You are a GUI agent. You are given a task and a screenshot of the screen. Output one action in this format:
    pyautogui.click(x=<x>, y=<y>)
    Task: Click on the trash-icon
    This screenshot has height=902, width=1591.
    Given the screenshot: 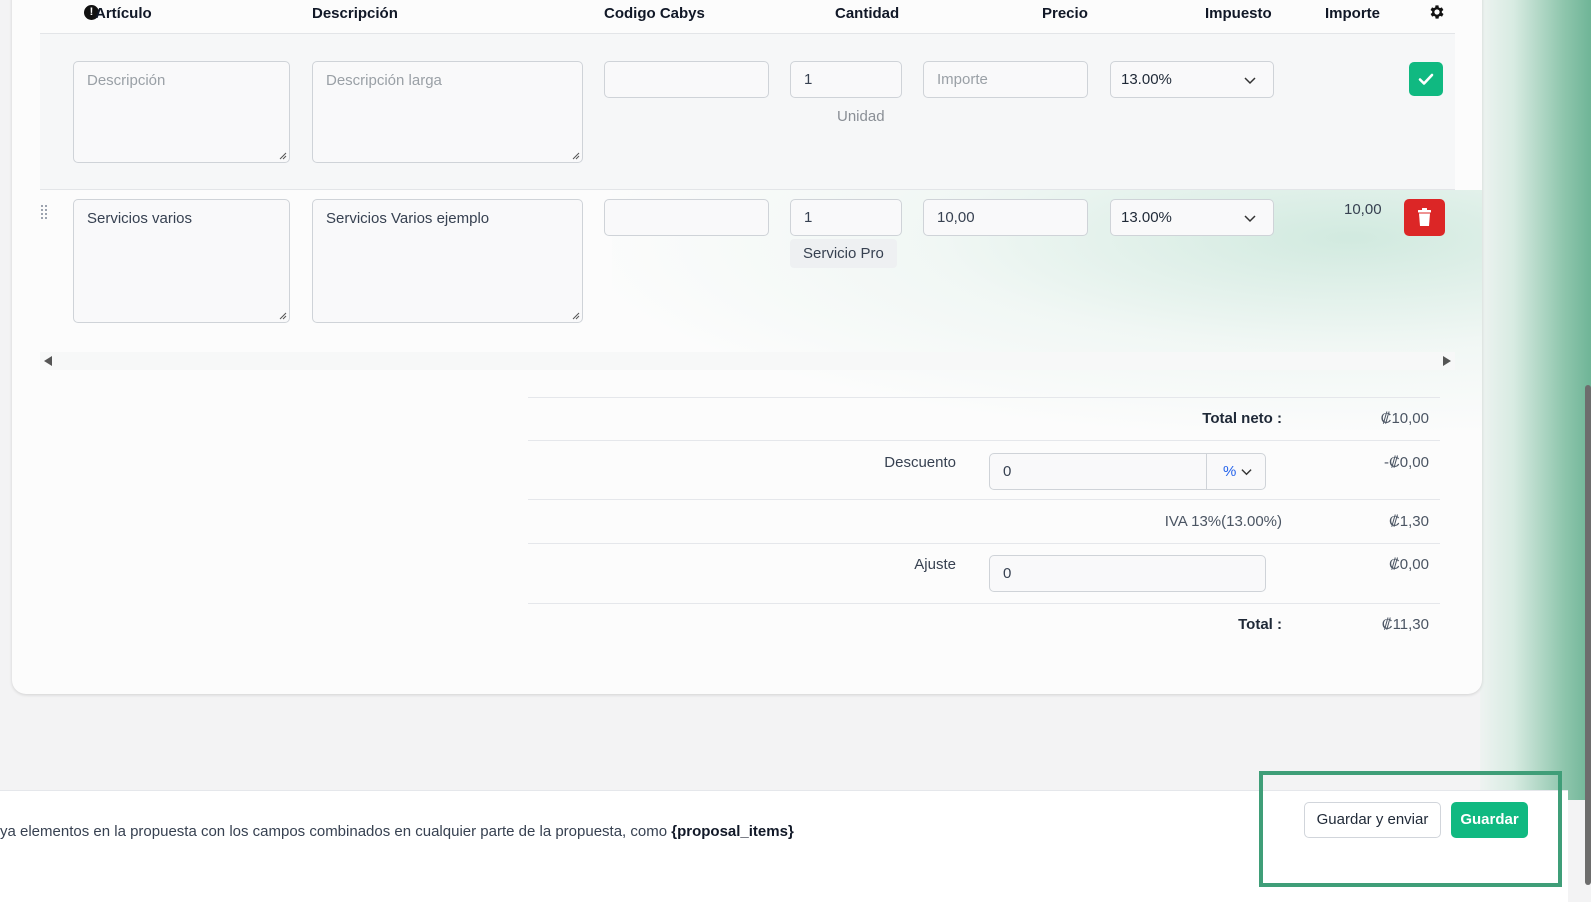 What is the action you would take?
    pyautogui.click(x=1424, y=217)
    